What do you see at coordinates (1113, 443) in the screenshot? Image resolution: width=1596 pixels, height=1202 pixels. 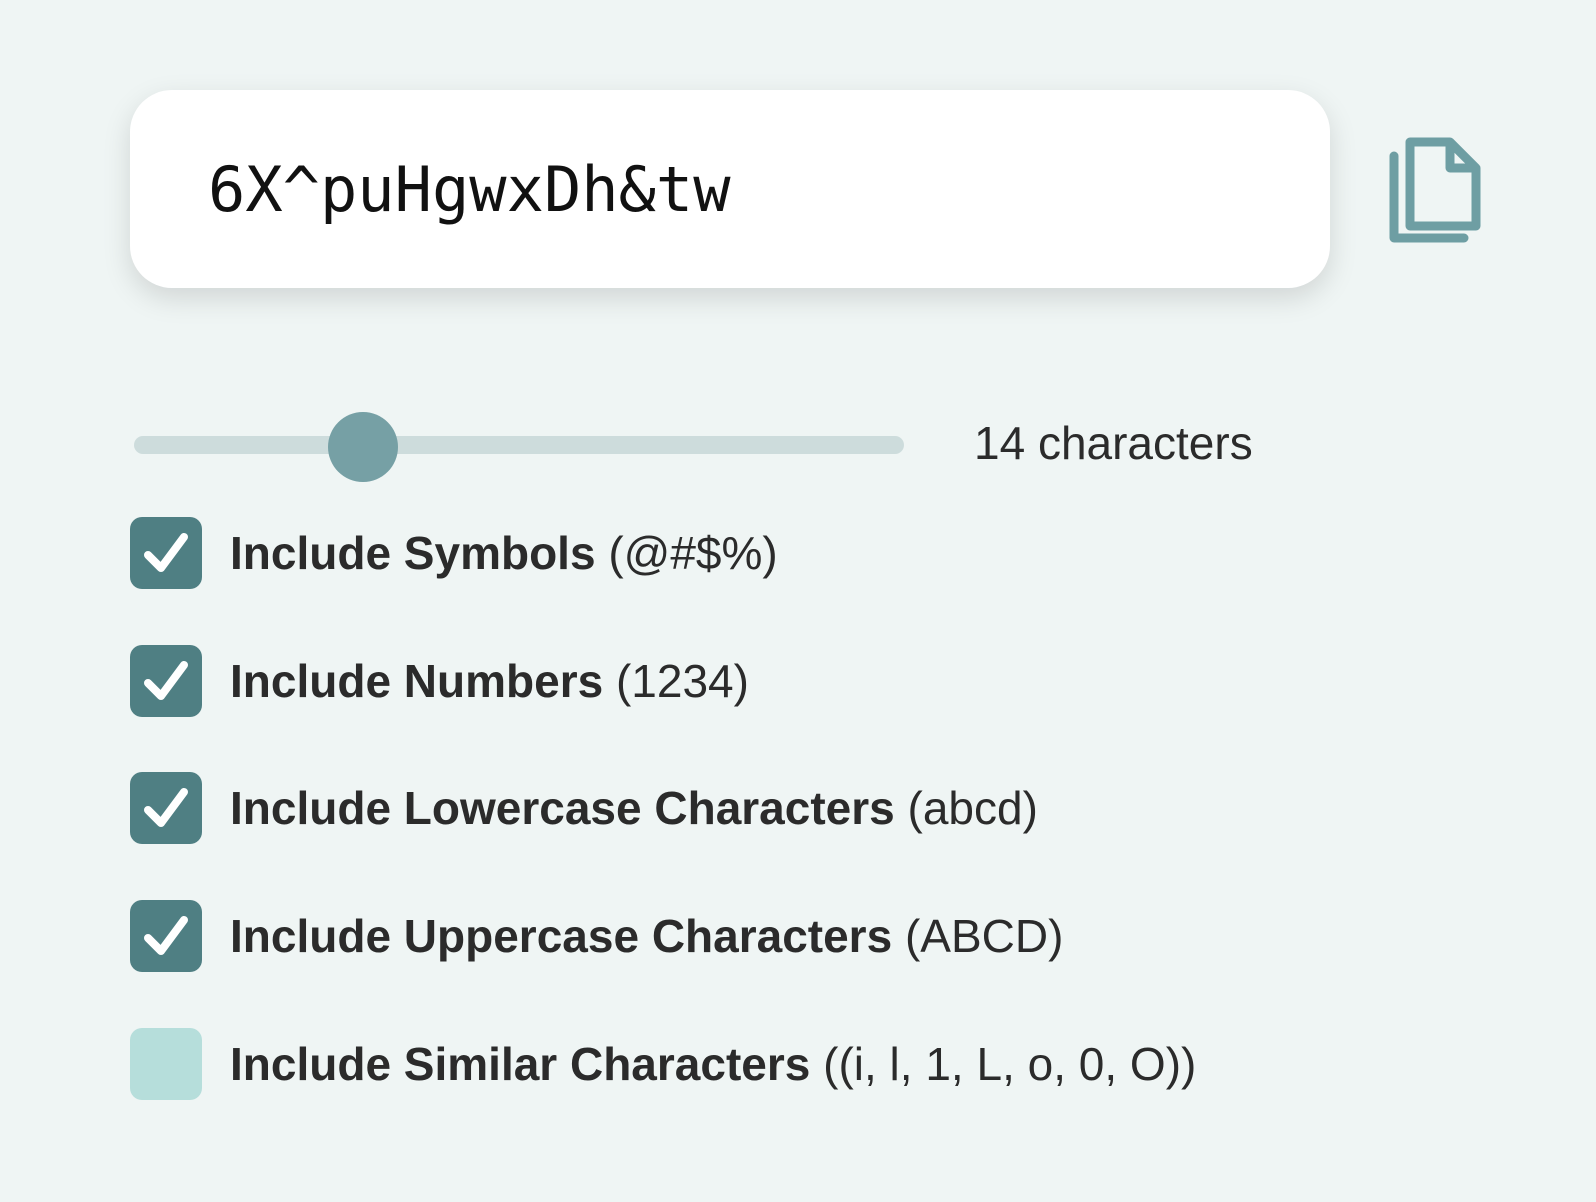 I see `length-label: 14 characters` at bounding box center [1113, 443].